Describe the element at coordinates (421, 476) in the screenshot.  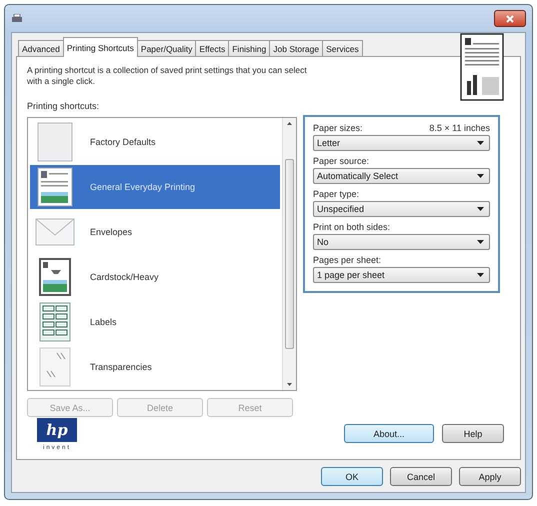
I see `dialog-button: Cancel` at that location.